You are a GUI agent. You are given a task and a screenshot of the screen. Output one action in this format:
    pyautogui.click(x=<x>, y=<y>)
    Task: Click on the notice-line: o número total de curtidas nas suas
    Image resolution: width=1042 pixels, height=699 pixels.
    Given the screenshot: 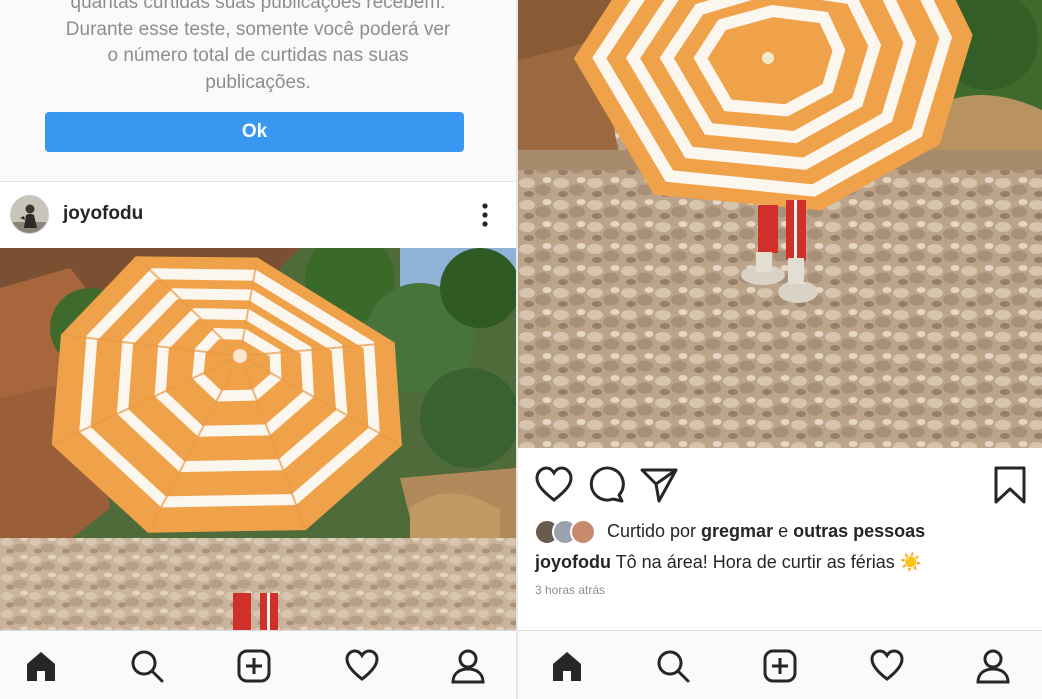 What is the action you would take?
    pyautogui.click(x=258, y=55)
    